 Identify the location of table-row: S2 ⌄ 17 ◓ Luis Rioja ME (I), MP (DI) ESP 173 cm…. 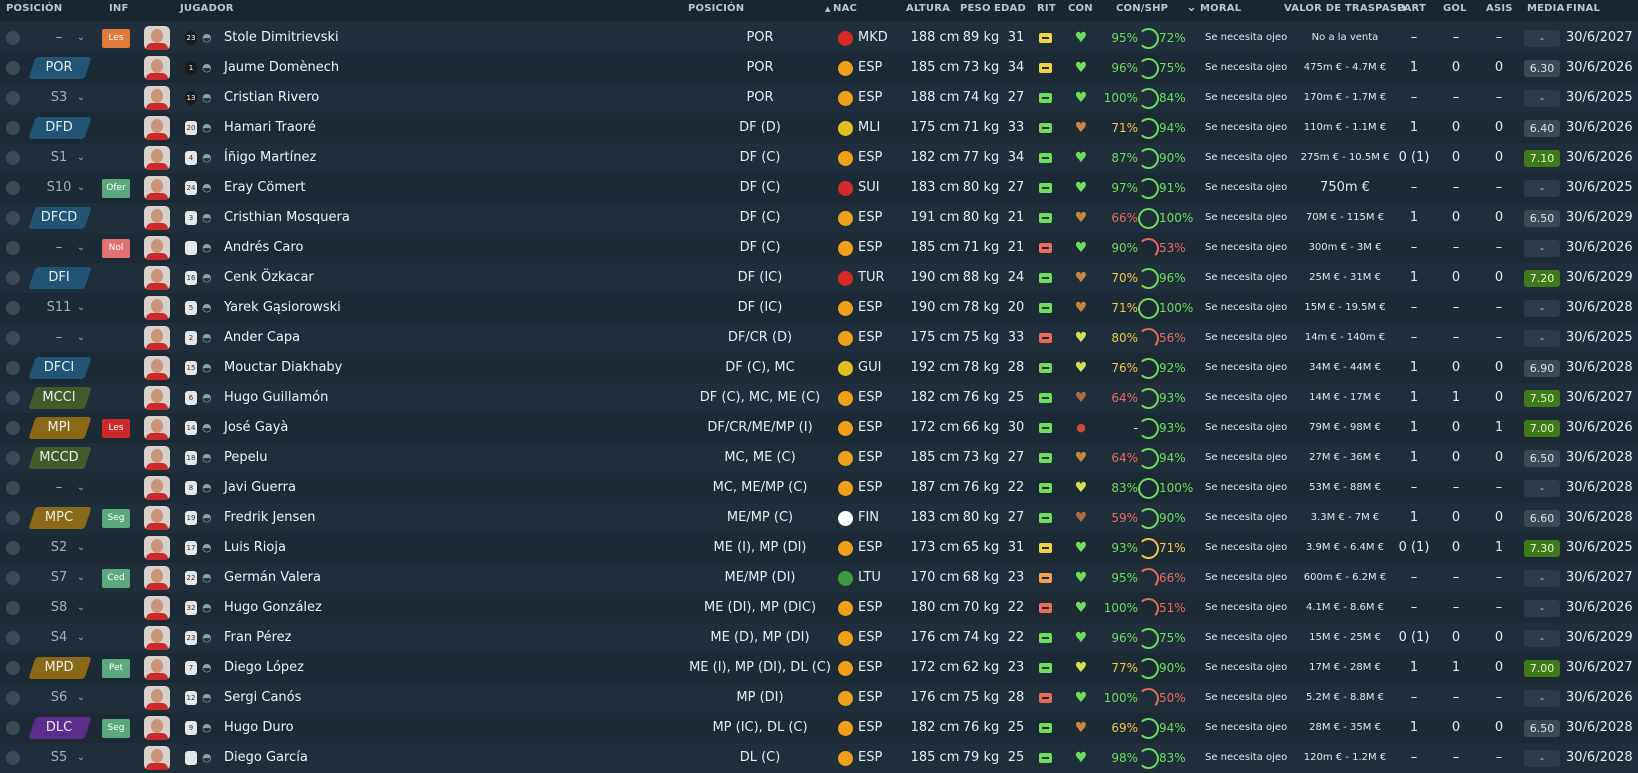
(819, 548).